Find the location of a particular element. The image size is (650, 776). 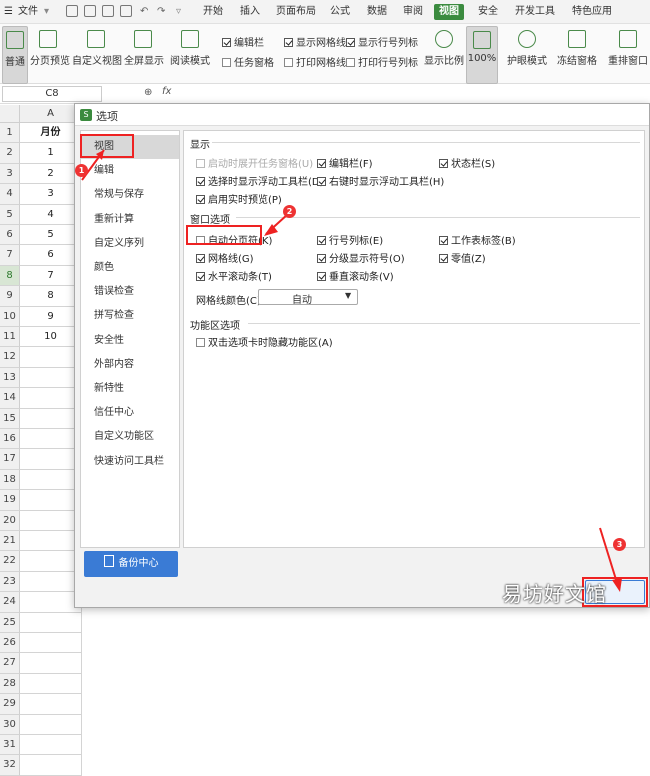

option-floating-toolbar-rightclick: 右键时显示浮动工具栏(H) is located at coordinates (380, 180).